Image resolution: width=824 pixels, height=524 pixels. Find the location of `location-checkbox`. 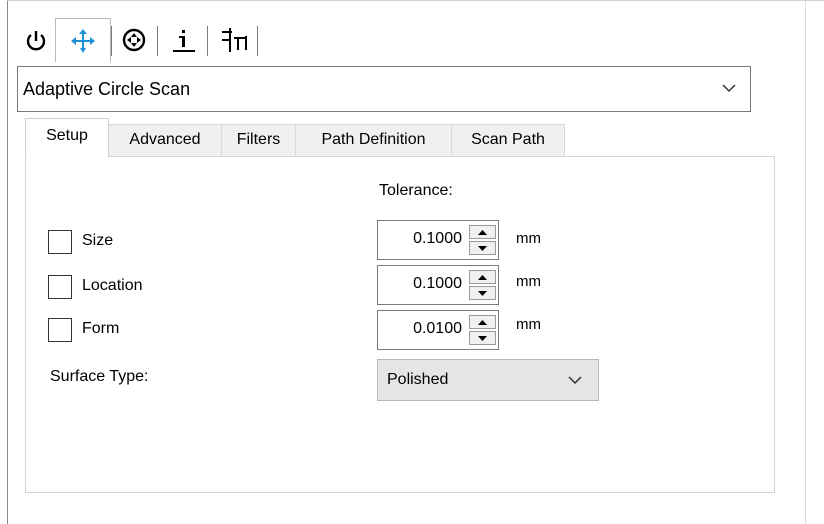

location-checkbox is located at coordinates (60, 287).